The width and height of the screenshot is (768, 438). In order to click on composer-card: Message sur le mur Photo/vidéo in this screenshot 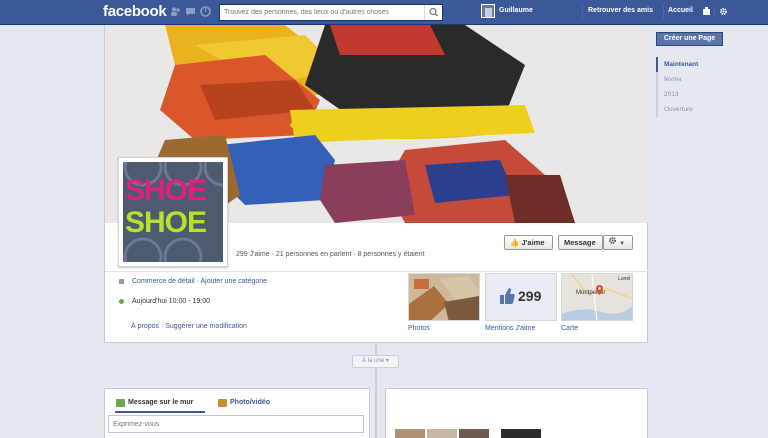, I will do `click(237, 413)`.